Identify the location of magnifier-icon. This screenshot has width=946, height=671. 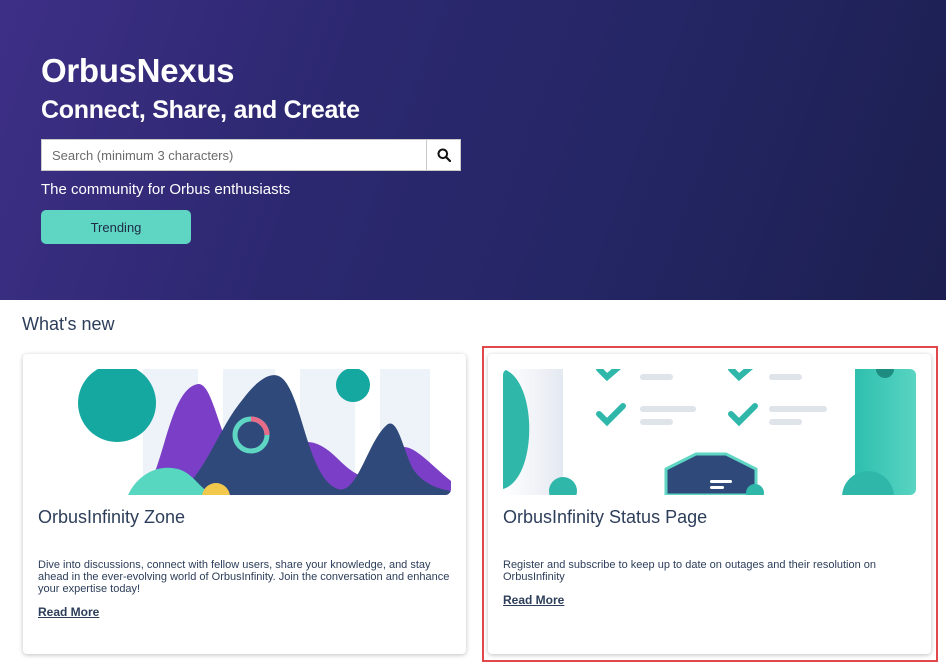
(444, 155).